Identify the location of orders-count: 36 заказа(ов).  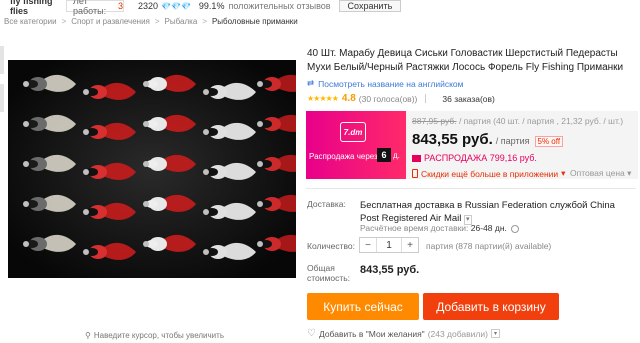
(468, 98).